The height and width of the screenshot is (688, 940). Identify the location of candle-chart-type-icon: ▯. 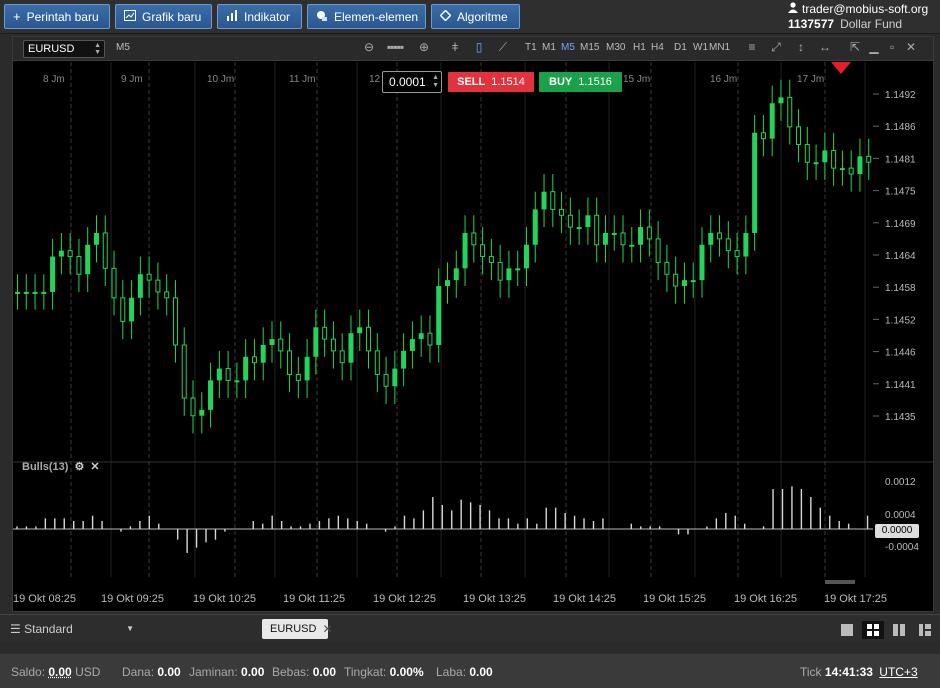
(479, 47).